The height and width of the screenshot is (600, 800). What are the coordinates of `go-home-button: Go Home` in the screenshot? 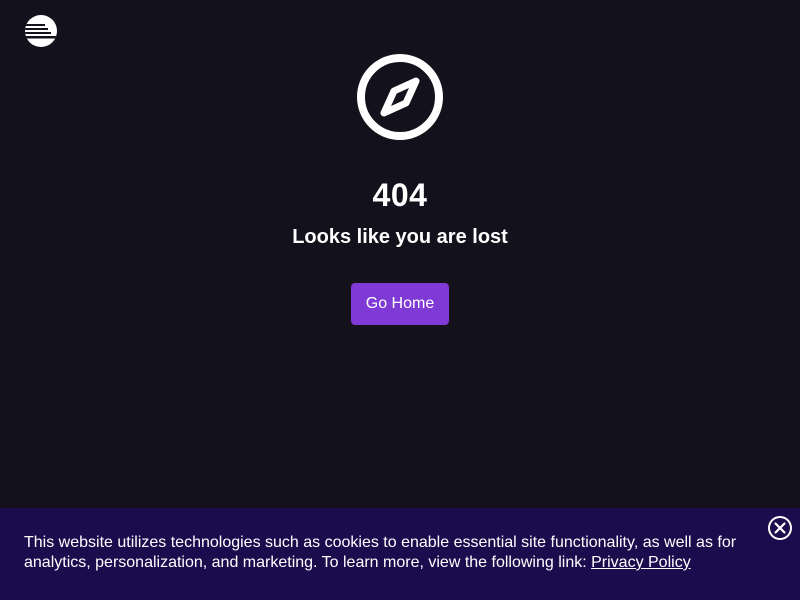 It's located at (400, 304).